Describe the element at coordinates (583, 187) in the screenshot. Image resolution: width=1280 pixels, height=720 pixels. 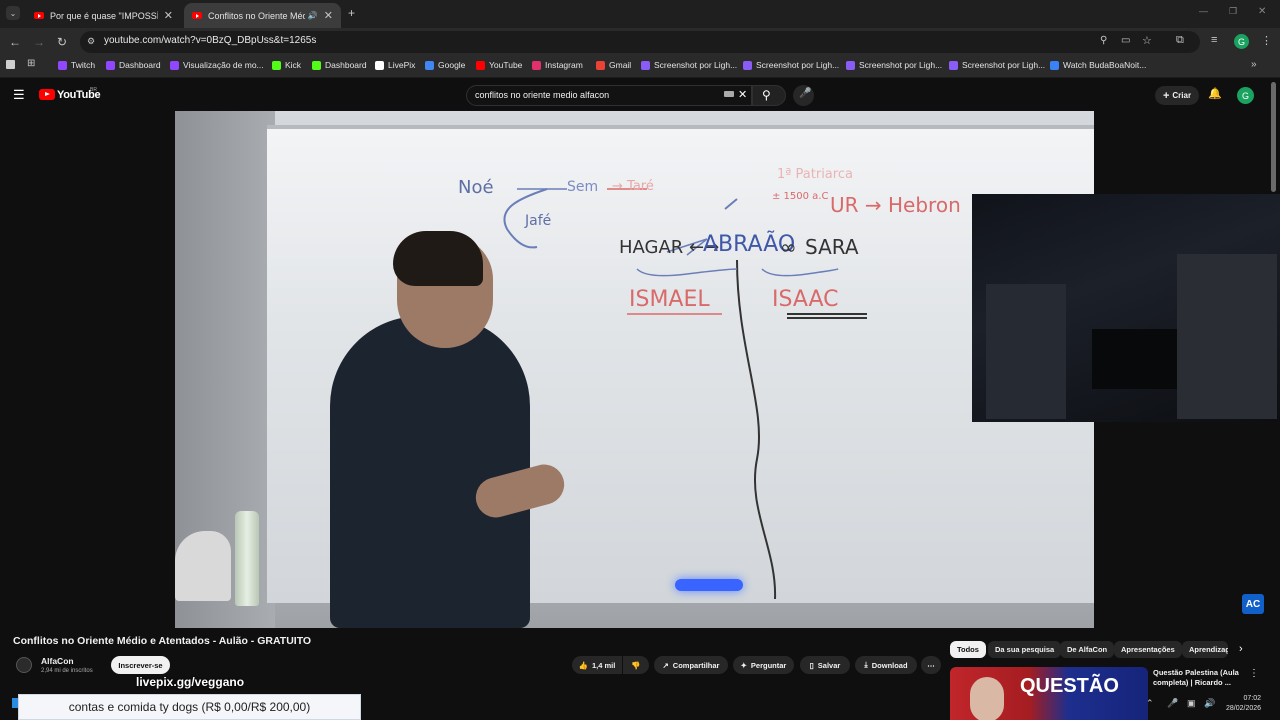
I see `wb-sem: Sem` at that location.